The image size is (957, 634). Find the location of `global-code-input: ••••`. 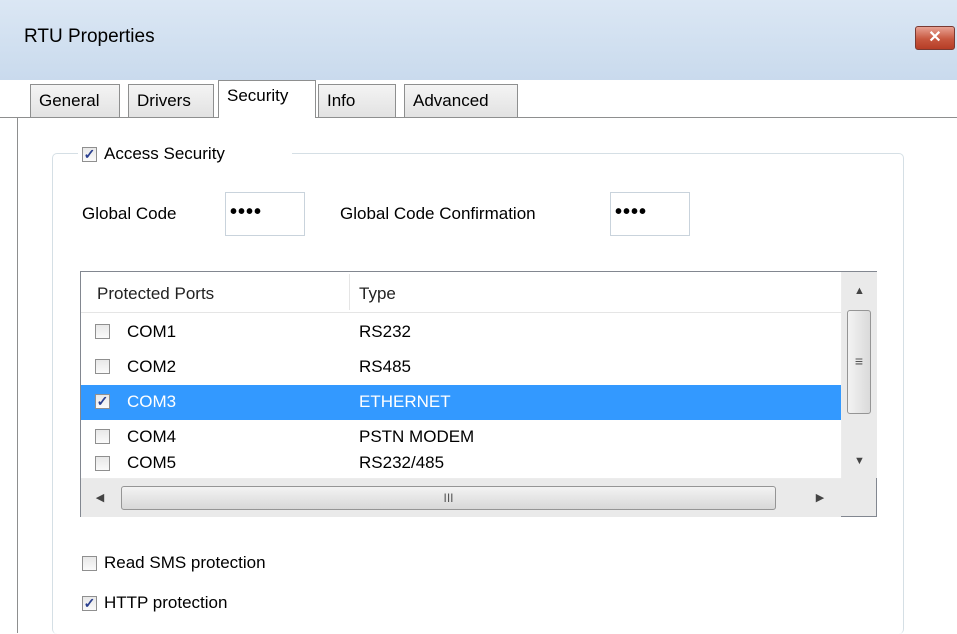

global-code-input: •••• is located at coordinates (265, 214).